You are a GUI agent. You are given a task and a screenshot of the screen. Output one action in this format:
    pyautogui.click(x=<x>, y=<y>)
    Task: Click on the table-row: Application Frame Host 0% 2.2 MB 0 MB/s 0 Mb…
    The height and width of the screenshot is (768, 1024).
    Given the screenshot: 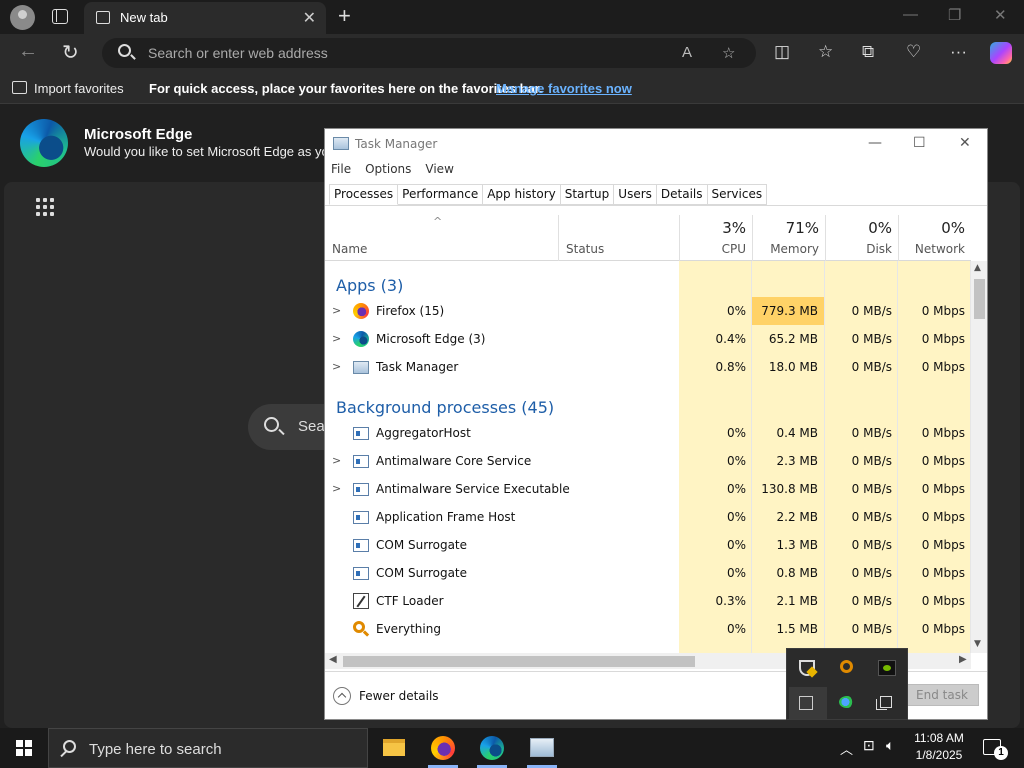 What is the action you would take?
    pyautogui.click(x=648, y=517)
    